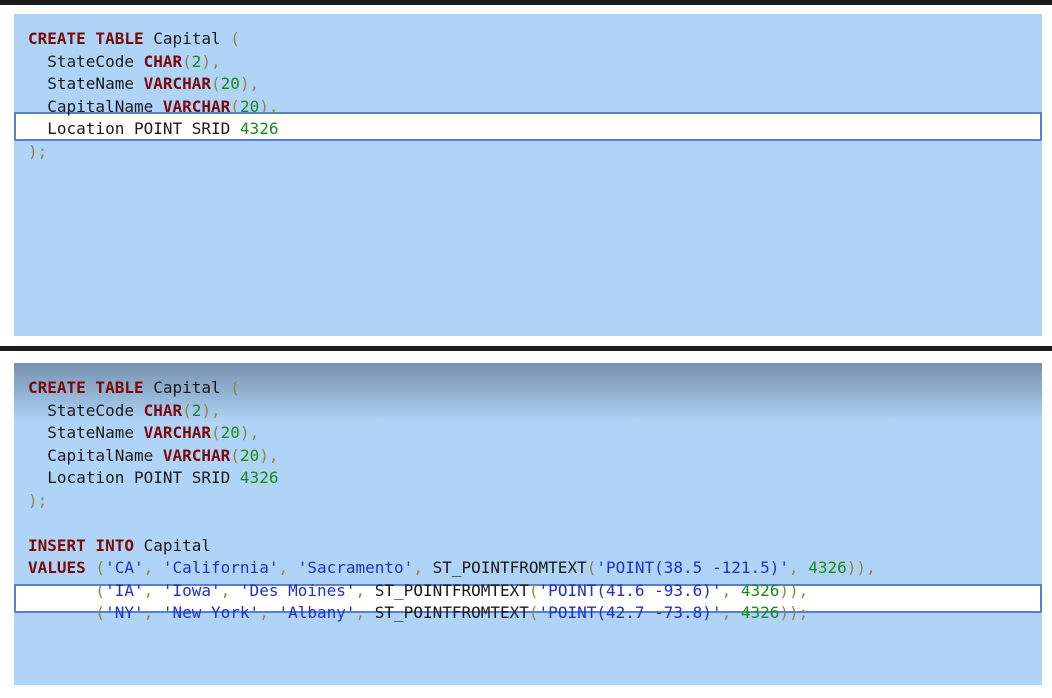 The image size is (1052, 698). I want to click on code-token: 'CA', so click(124, 567).